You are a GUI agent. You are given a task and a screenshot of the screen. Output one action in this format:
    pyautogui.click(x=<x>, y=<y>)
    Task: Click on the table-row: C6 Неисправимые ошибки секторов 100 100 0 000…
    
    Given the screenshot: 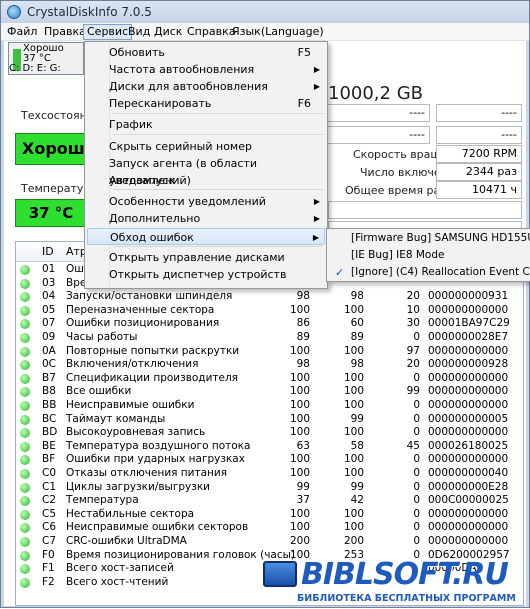 What is the action you would take?
    pyautogui.click(x=269, y=528)
    